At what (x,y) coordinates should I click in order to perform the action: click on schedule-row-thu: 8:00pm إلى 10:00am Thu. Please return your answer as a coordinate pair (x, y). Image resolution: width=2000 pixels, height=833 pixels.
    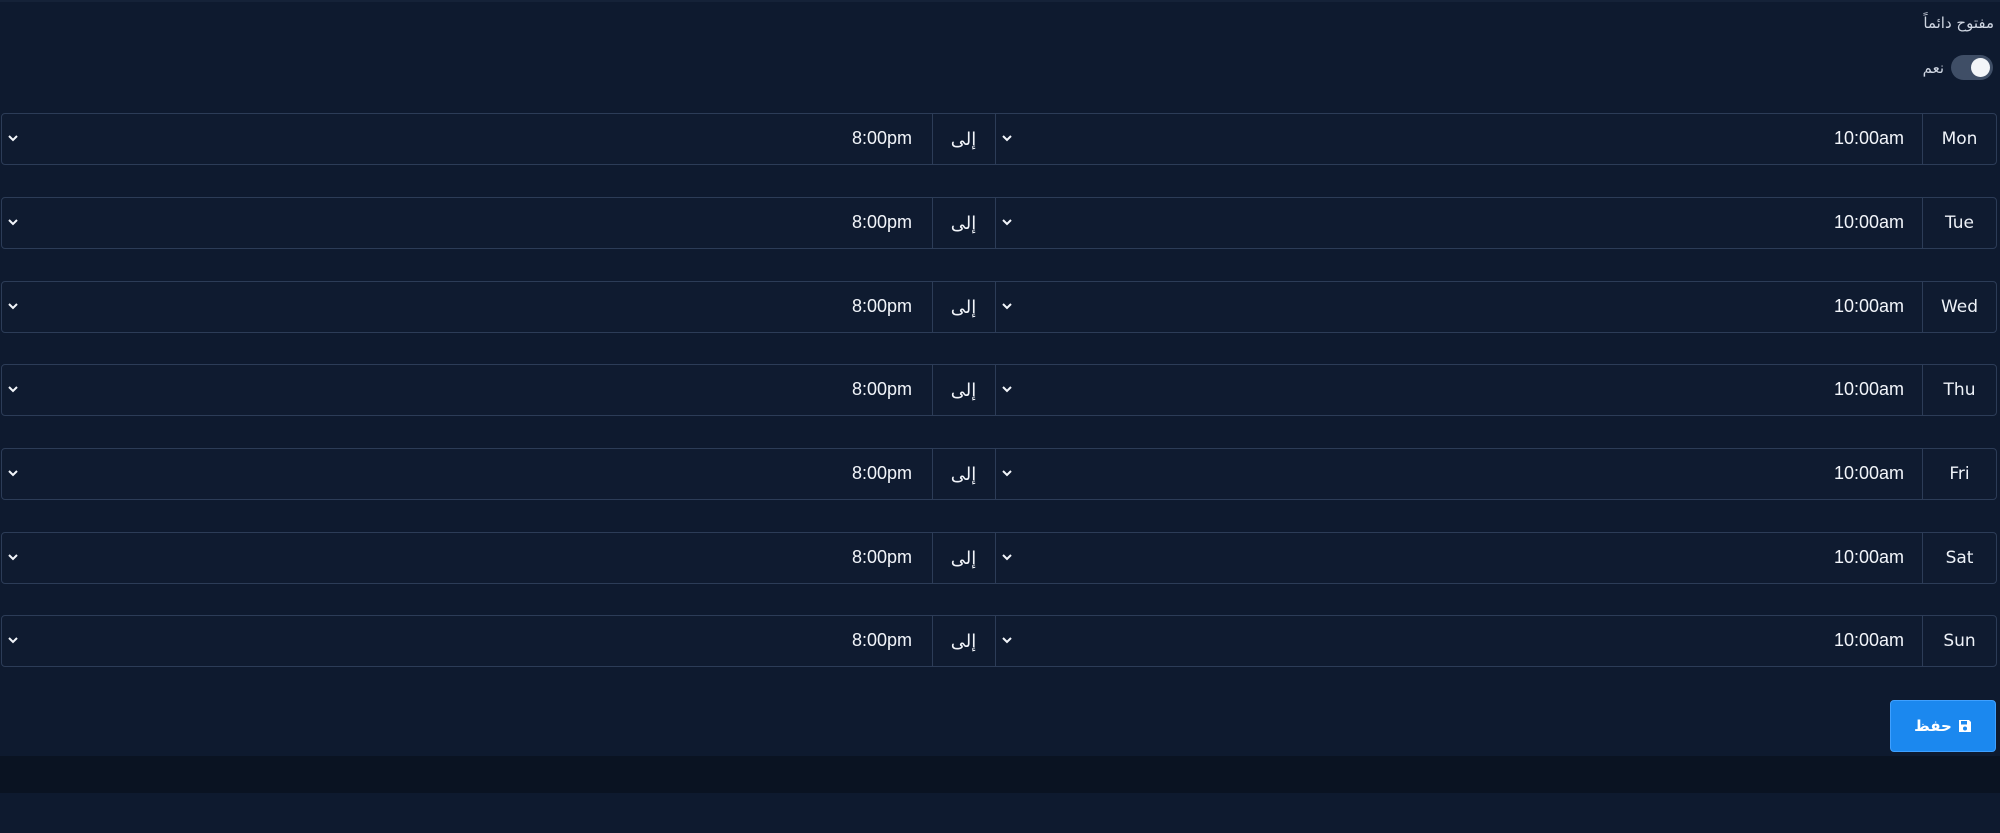
    Looking at the image, I should click on (999, 390).